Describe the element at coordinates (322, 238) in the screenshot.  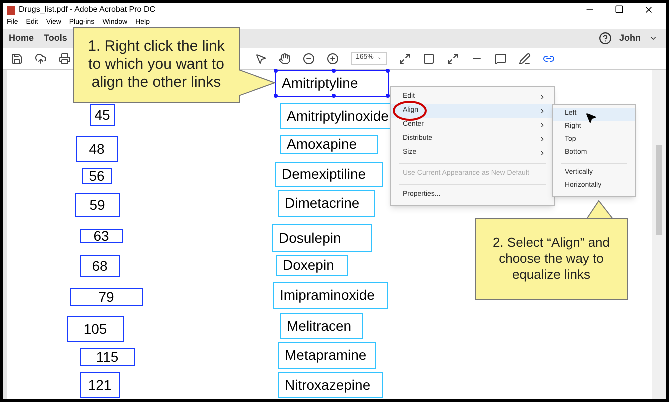
I see `drug-link: Dosulepin` at that location.